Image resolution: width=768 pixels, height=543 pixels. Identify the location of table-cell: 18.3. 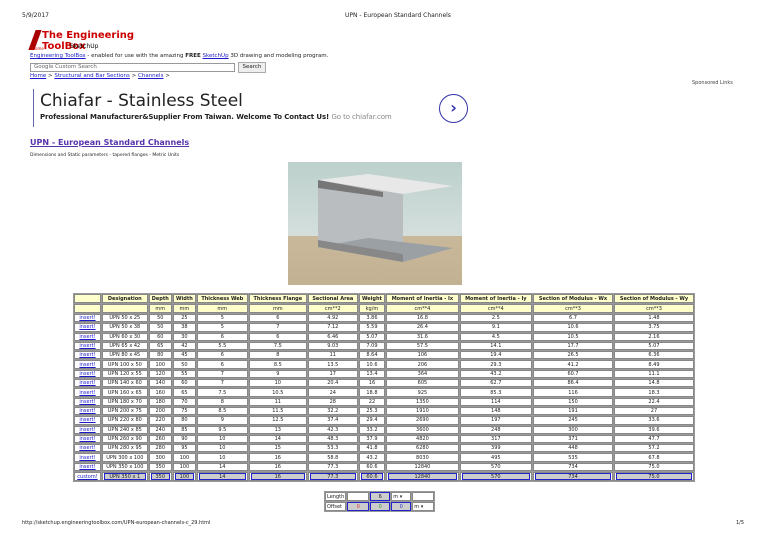
(653, 392).